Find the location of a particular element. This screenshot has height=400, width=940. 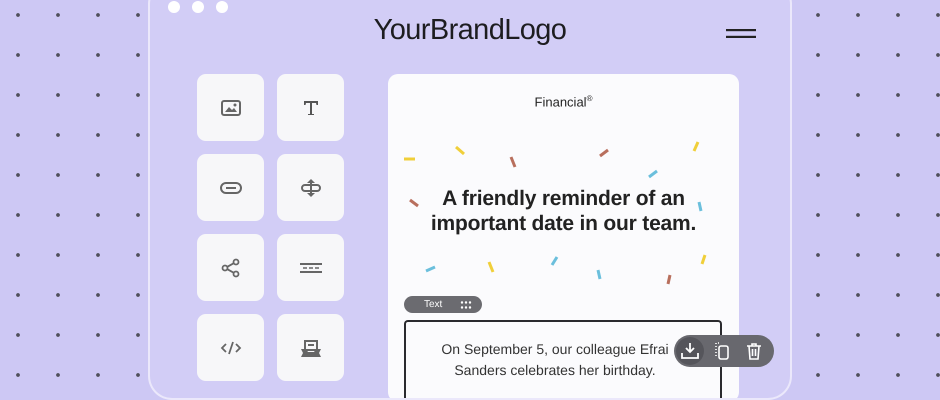

button-icon is located at coordinates (231, 188).